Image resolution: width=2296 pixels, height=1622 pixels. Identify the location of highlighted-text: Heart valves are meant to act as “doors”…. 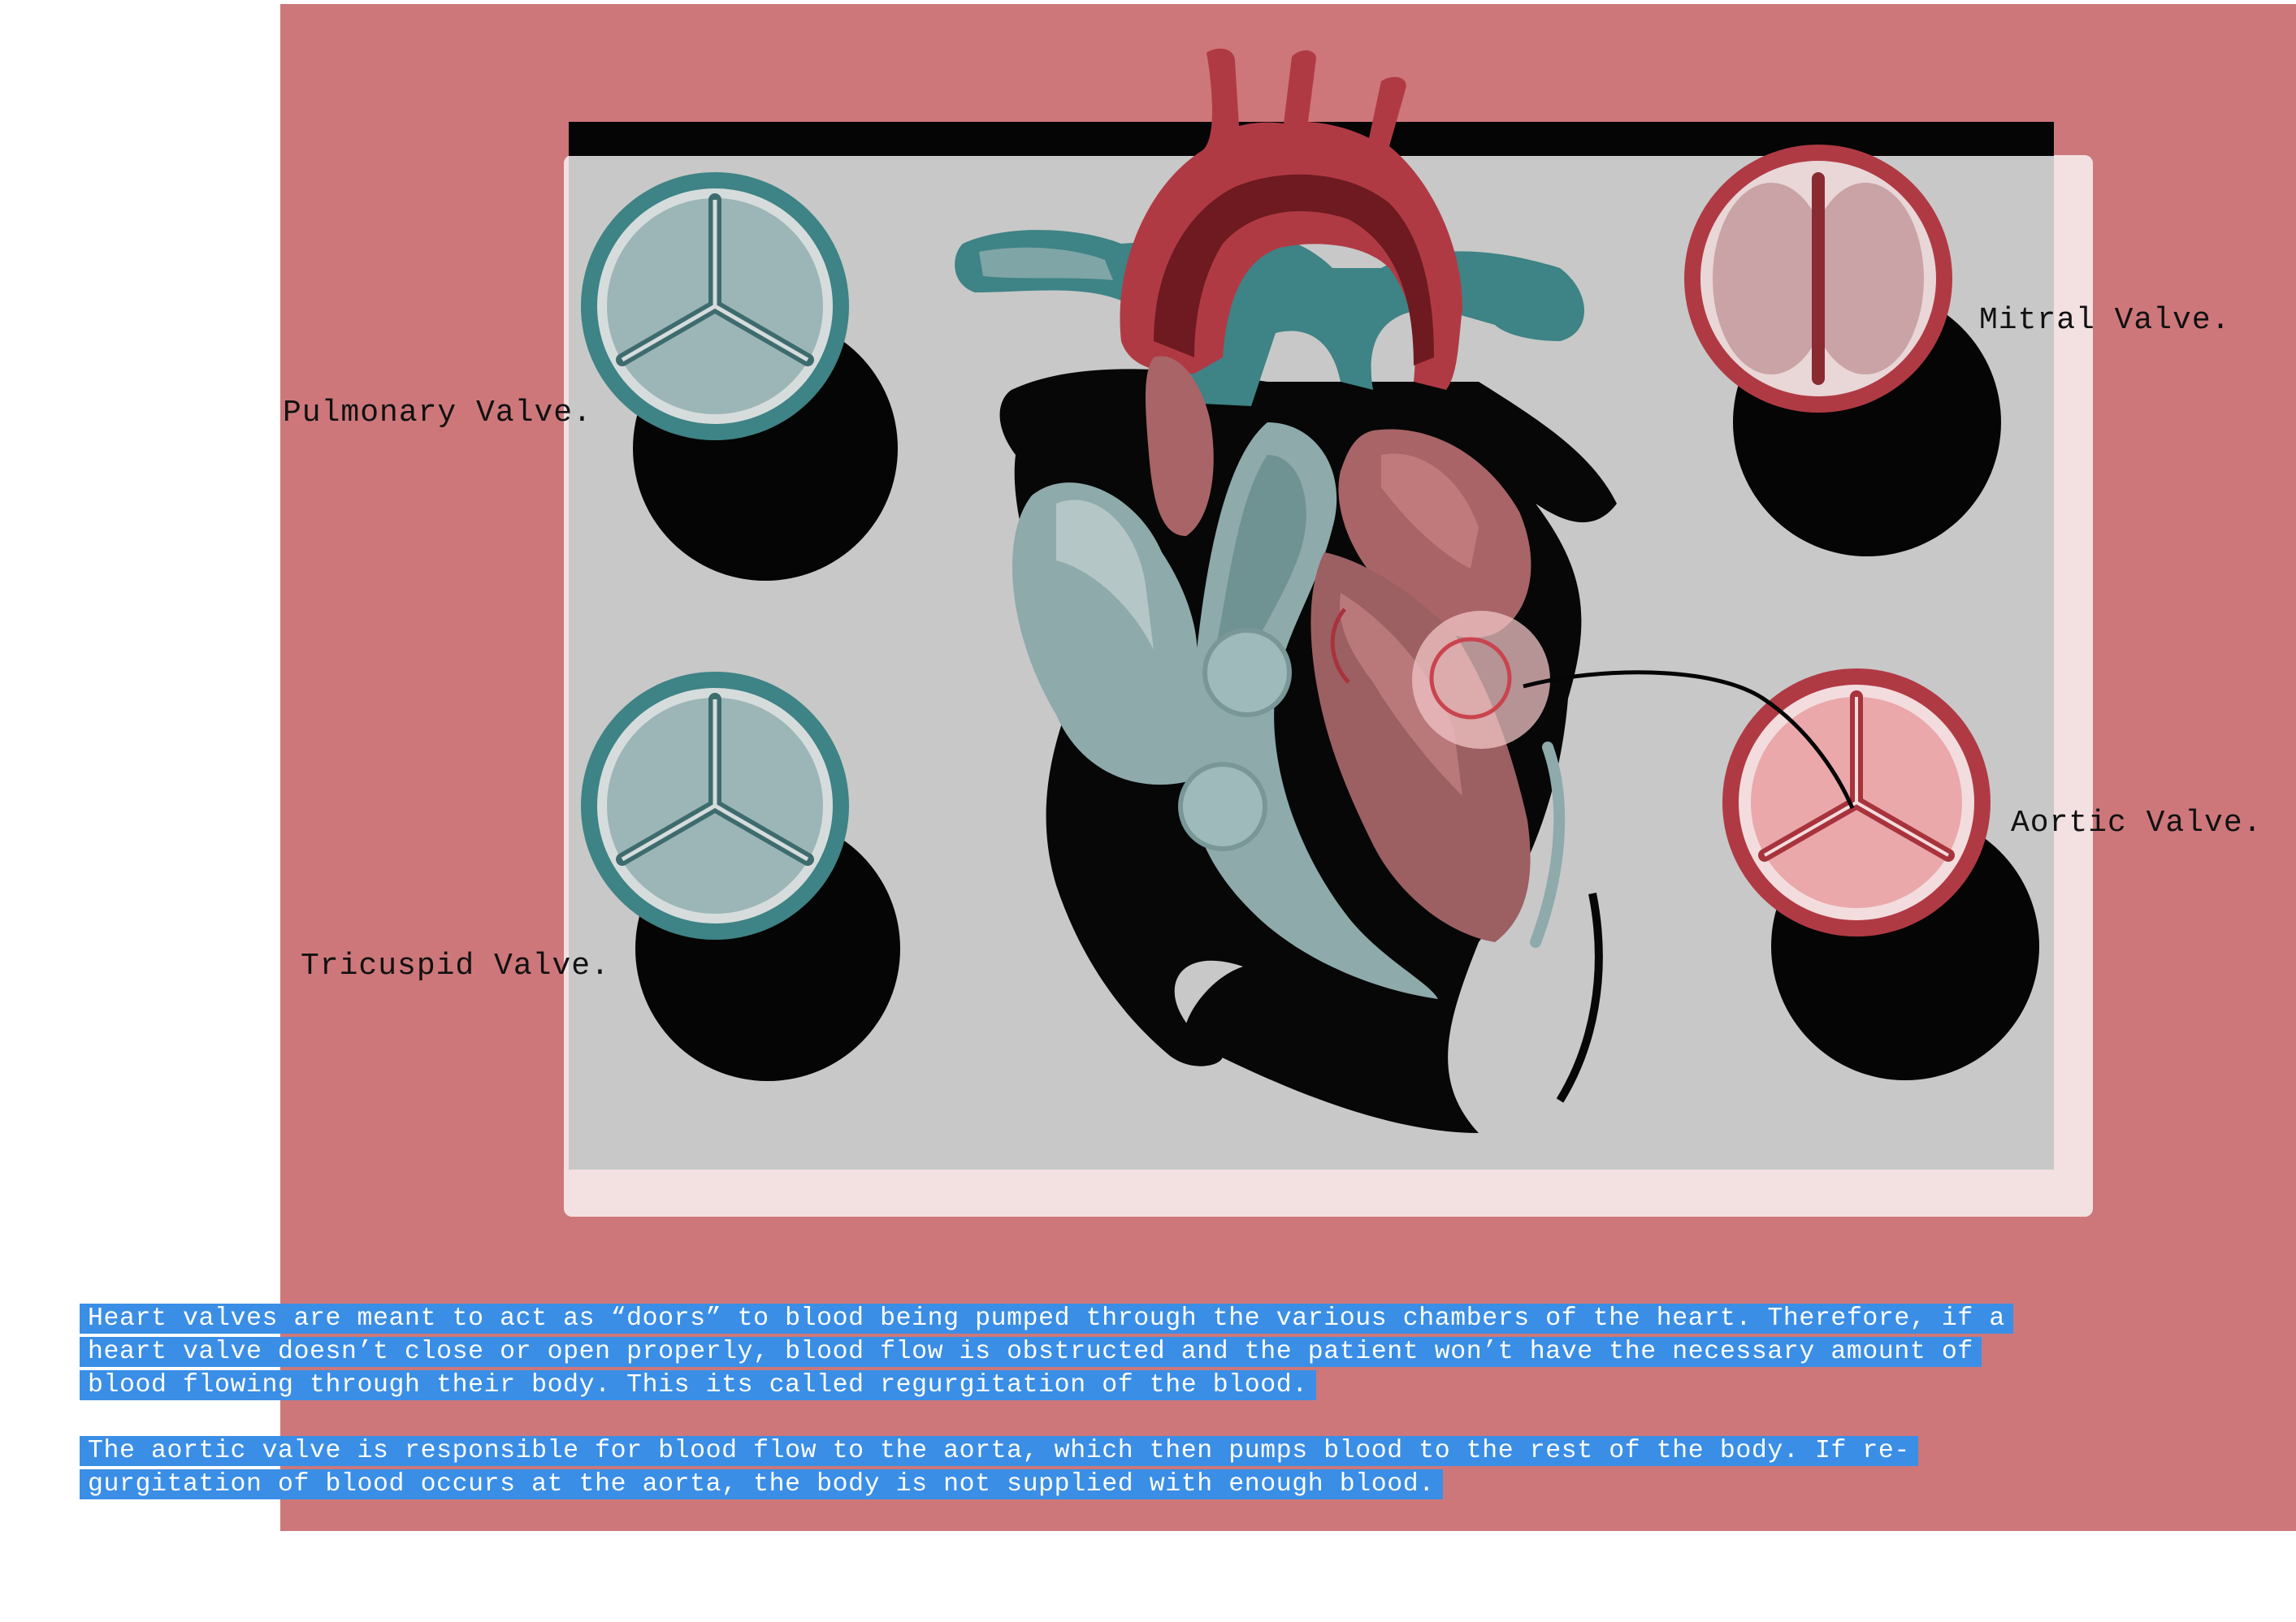
(1046, 1352).